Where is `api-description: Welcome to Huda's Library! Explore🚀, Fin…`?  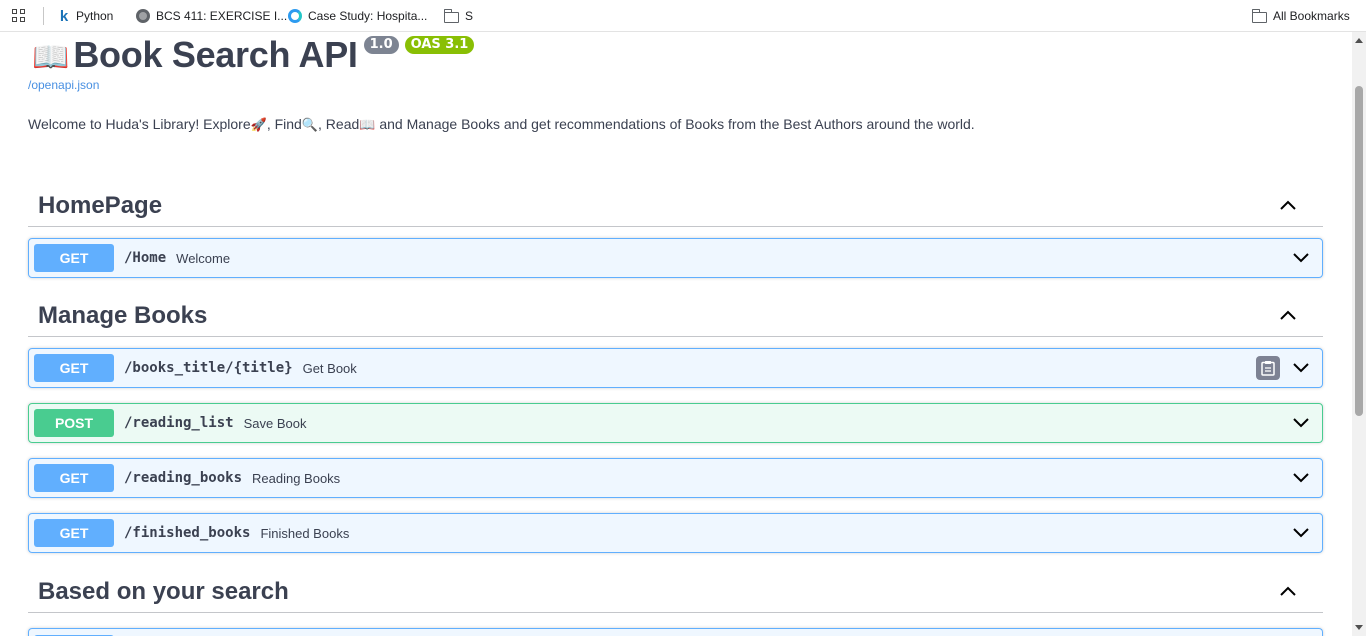 api-description: Welcome to Huda's Library! Explore🚀, Fin… is located at coordinates (501, 124).